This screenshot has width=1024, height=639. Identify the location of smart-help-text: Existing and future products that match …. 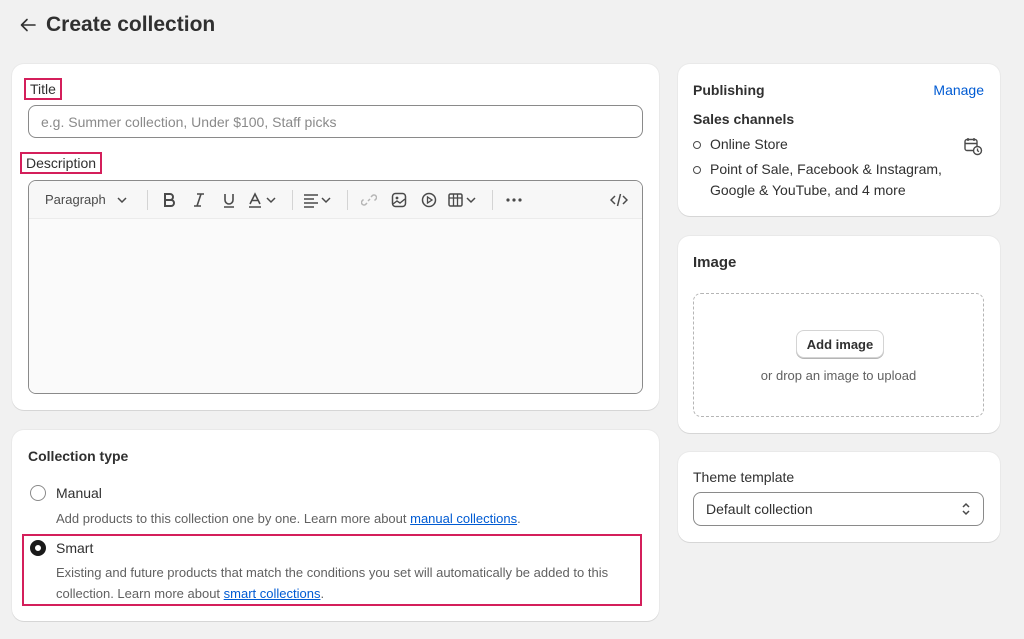
(346, 583).